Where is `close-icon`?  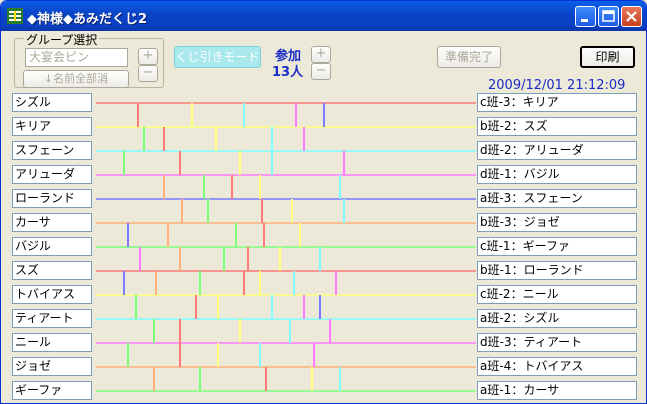 close-icon is located at coordinates (631, 16).